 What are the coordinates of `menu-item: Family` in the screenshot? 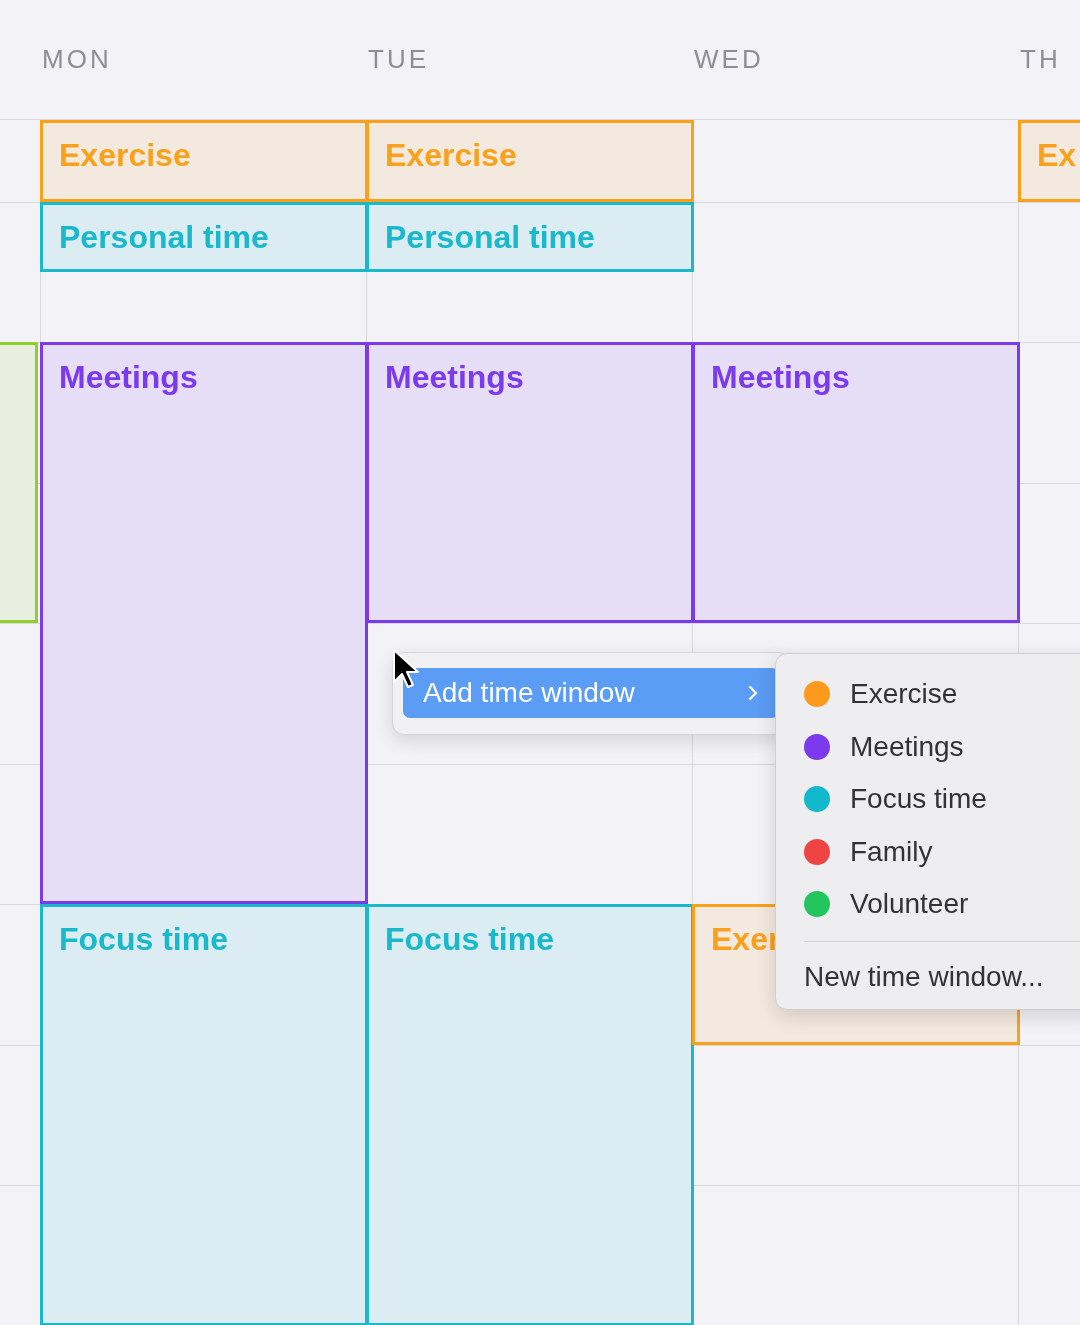 It's located at (942, 851).